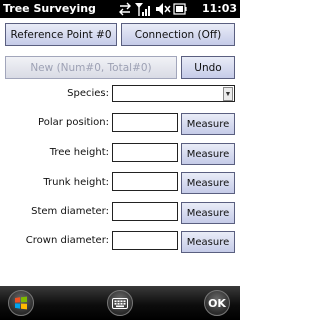 The width and height of the screenshot is (320, 320). What do you see at coordinates (173, 93) in the screenshot?
I see `species-dropdown: ▼` at bounding box center [173, 93].